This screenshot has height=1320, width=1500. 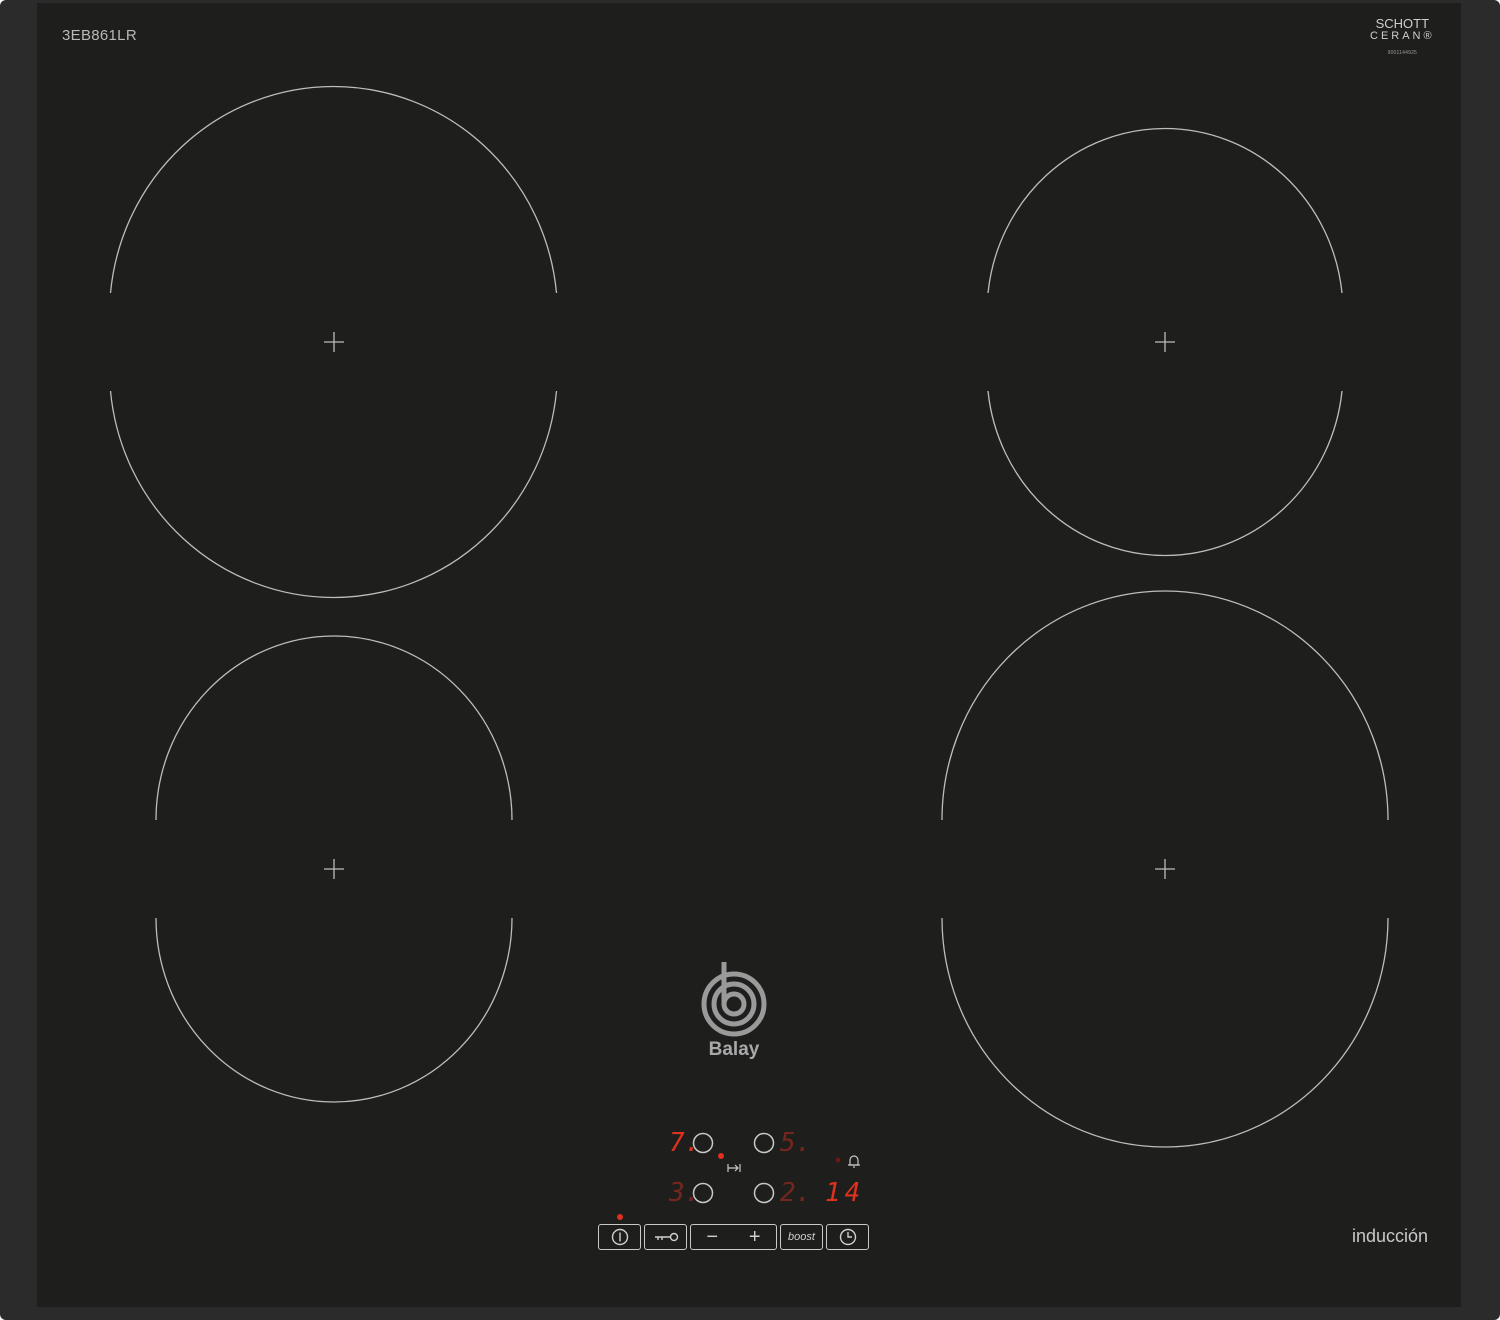 I want to click on boost-label: boost, so click(x=801, y=1237).